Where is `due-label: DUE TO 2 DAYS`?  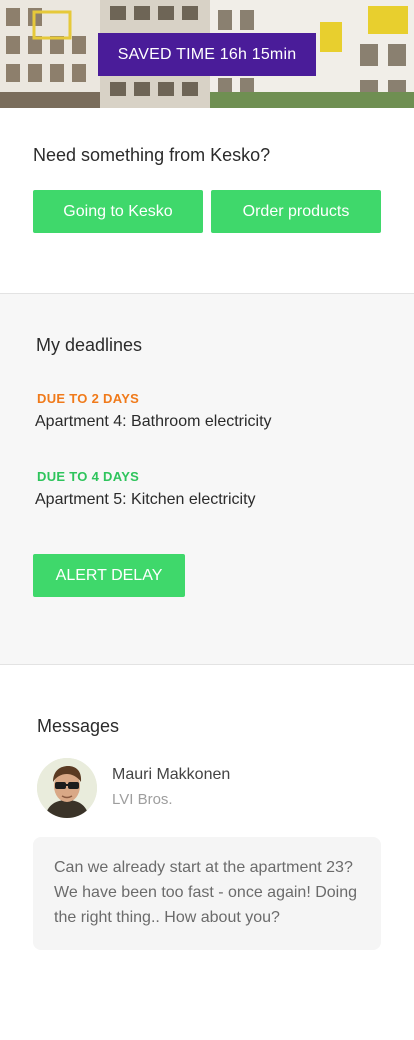
due-label: DUE TO 2 DAYS is located at coordinates (88, 398).